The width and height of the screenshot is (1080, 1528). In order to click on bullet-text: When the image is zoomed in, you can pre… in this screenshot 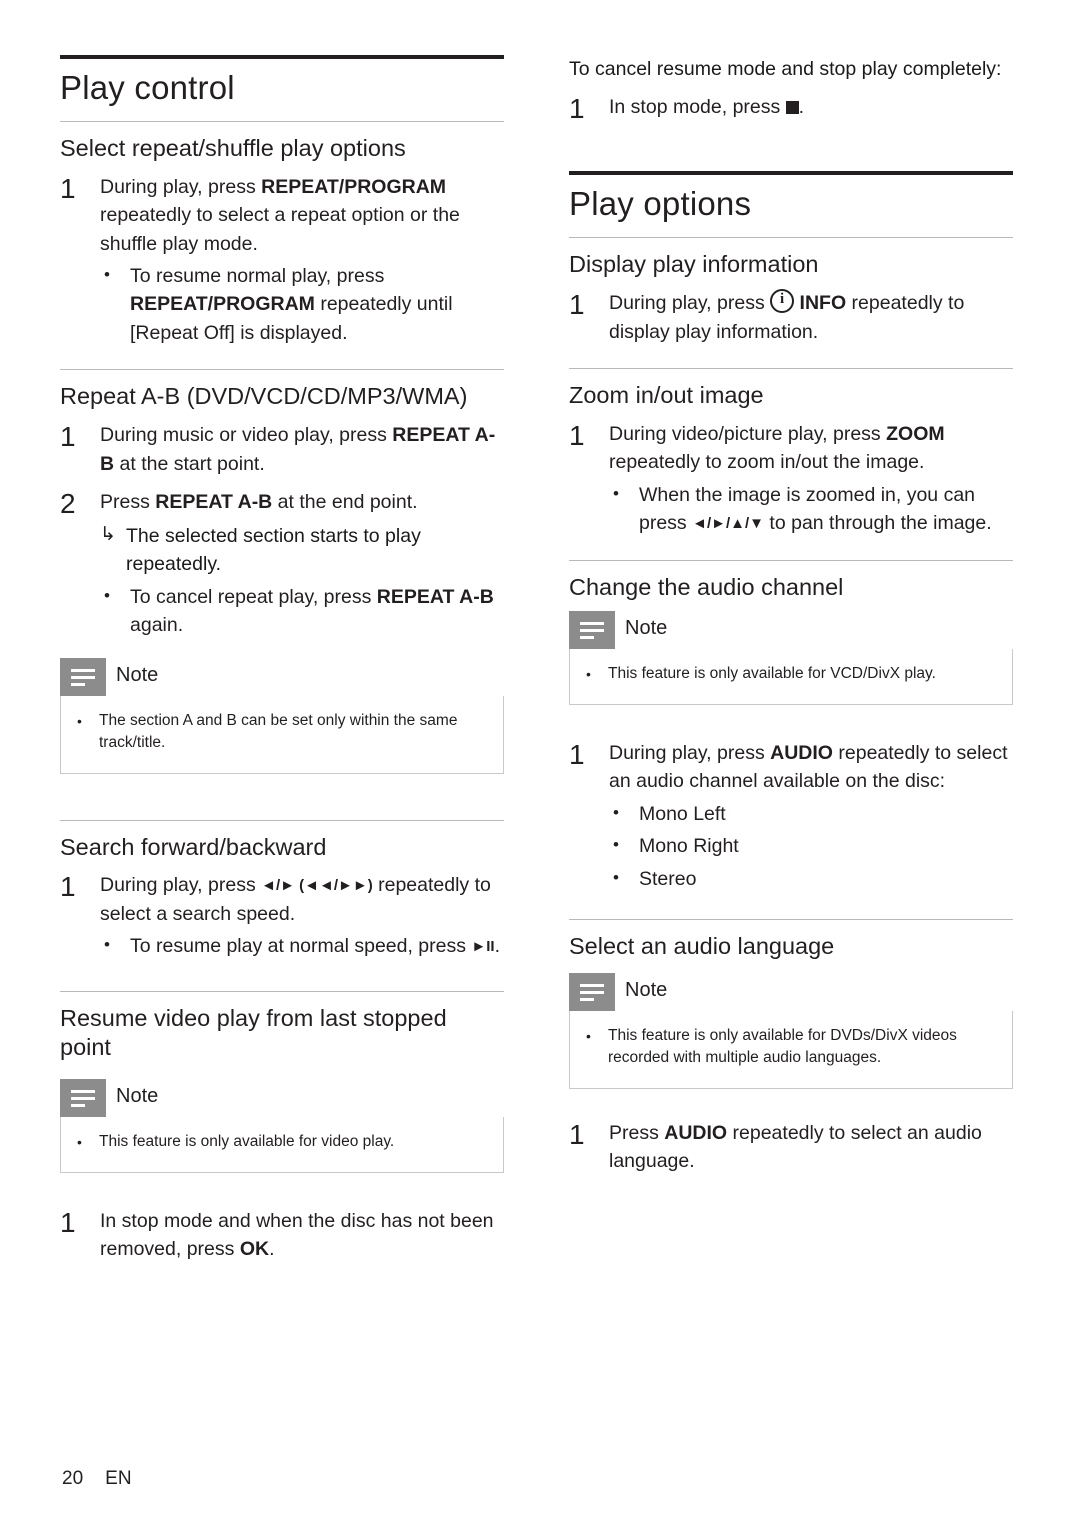, I will do `click(826, 509)`.